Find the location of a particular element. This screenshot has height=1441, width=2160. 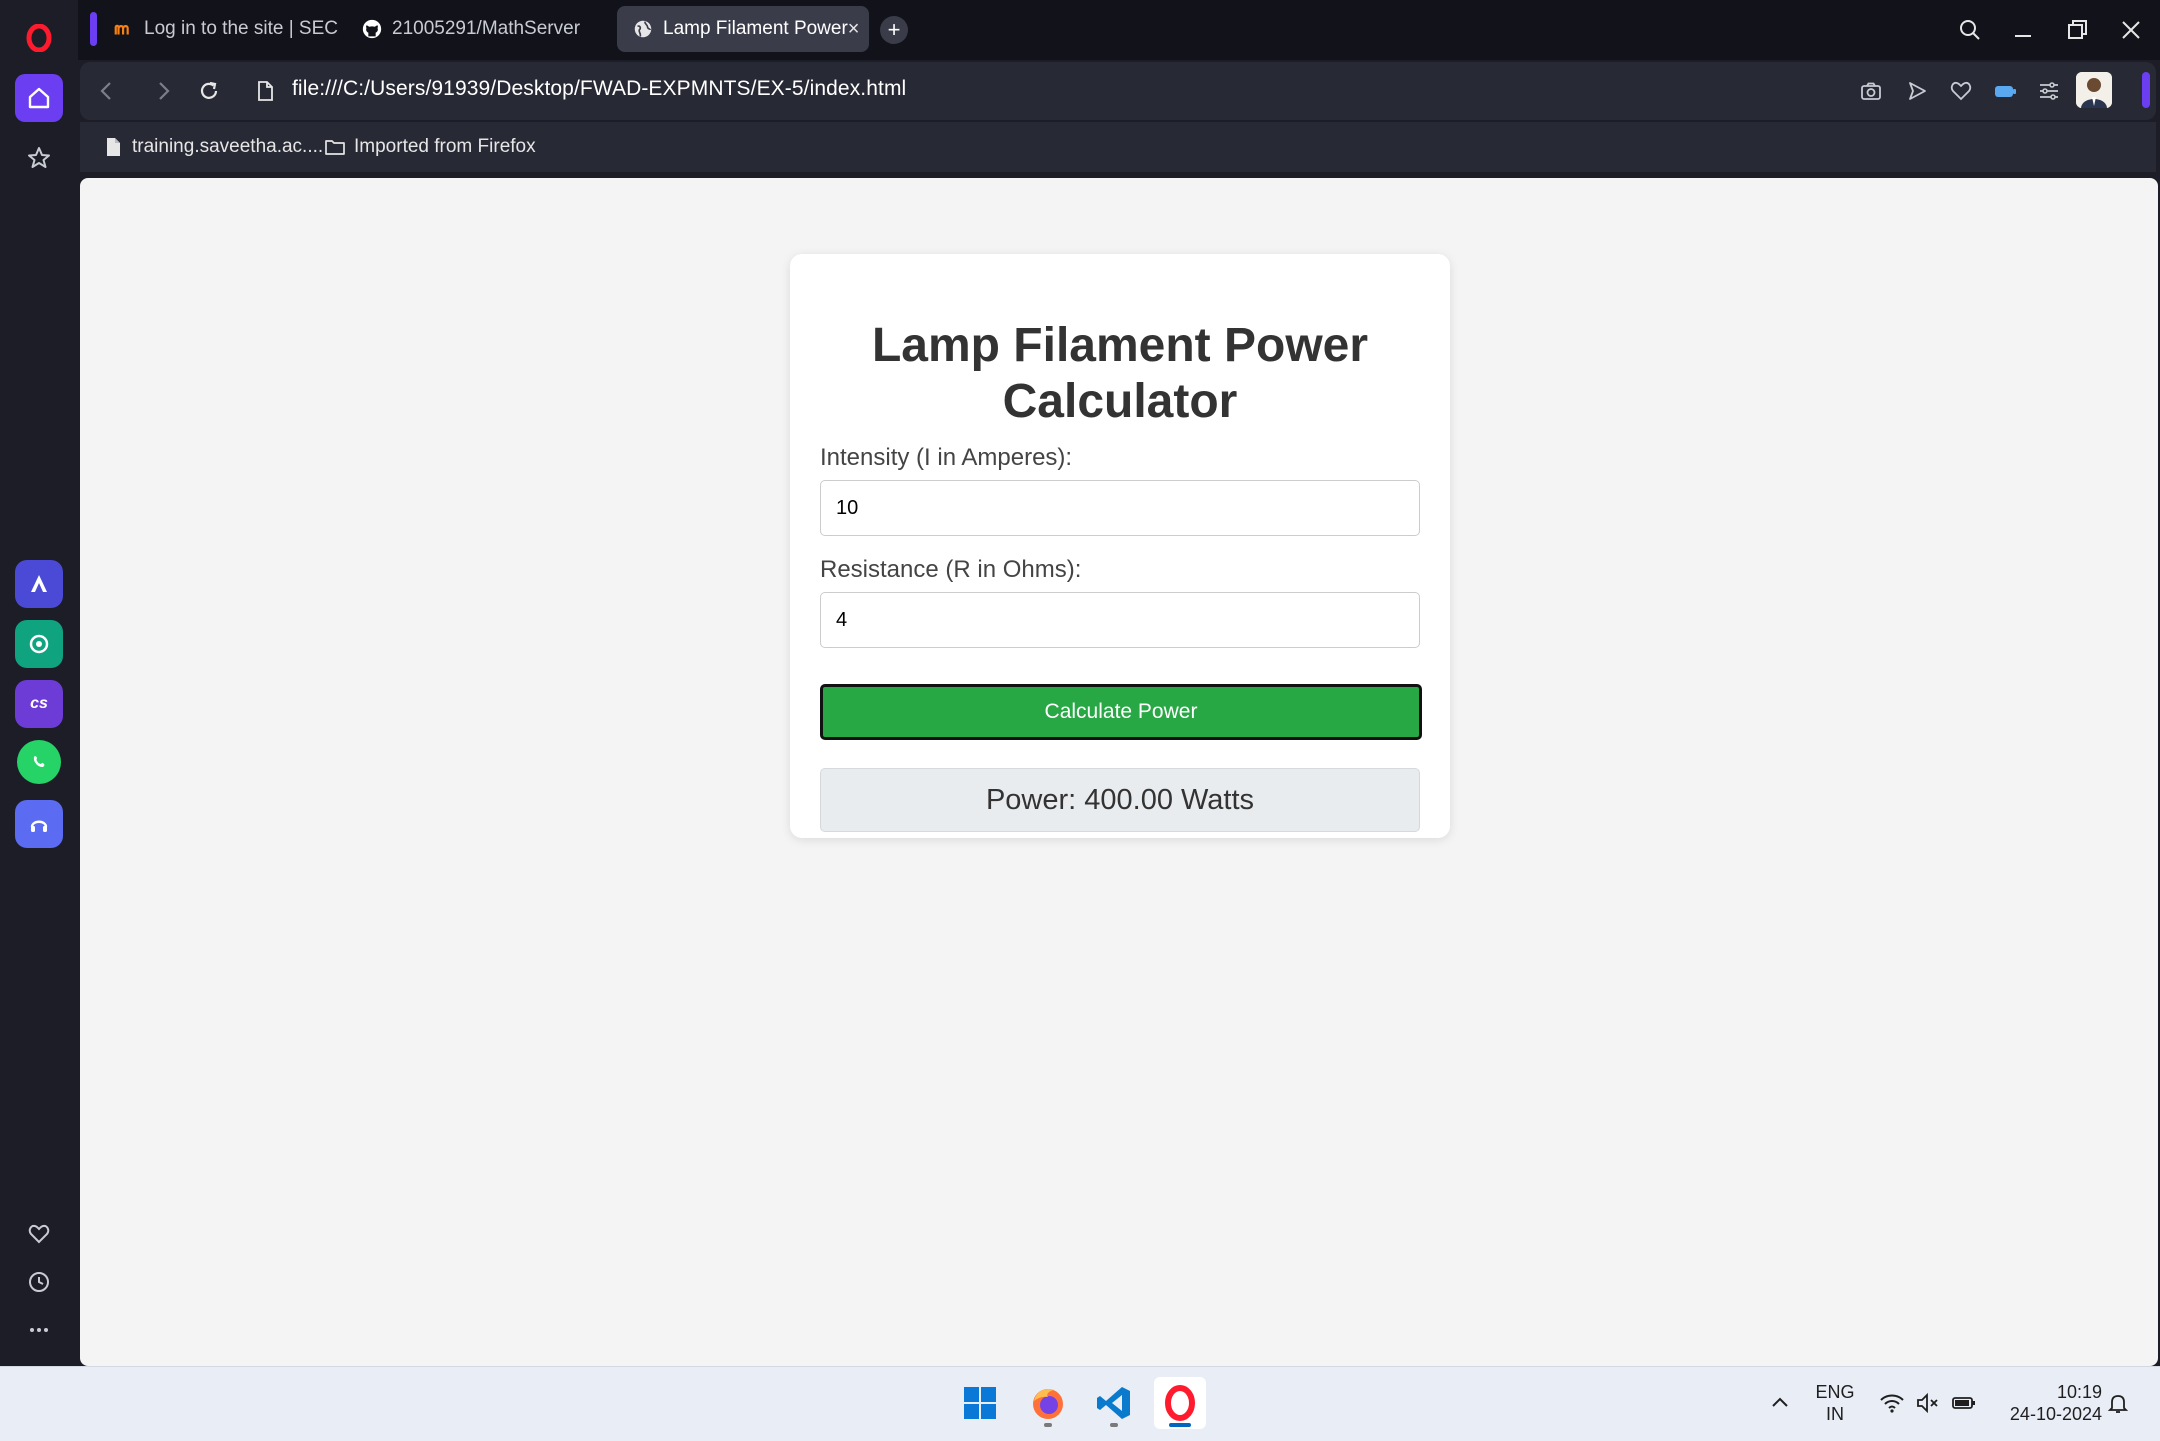

firefox-icon is located at coordinates (1048, 1403).